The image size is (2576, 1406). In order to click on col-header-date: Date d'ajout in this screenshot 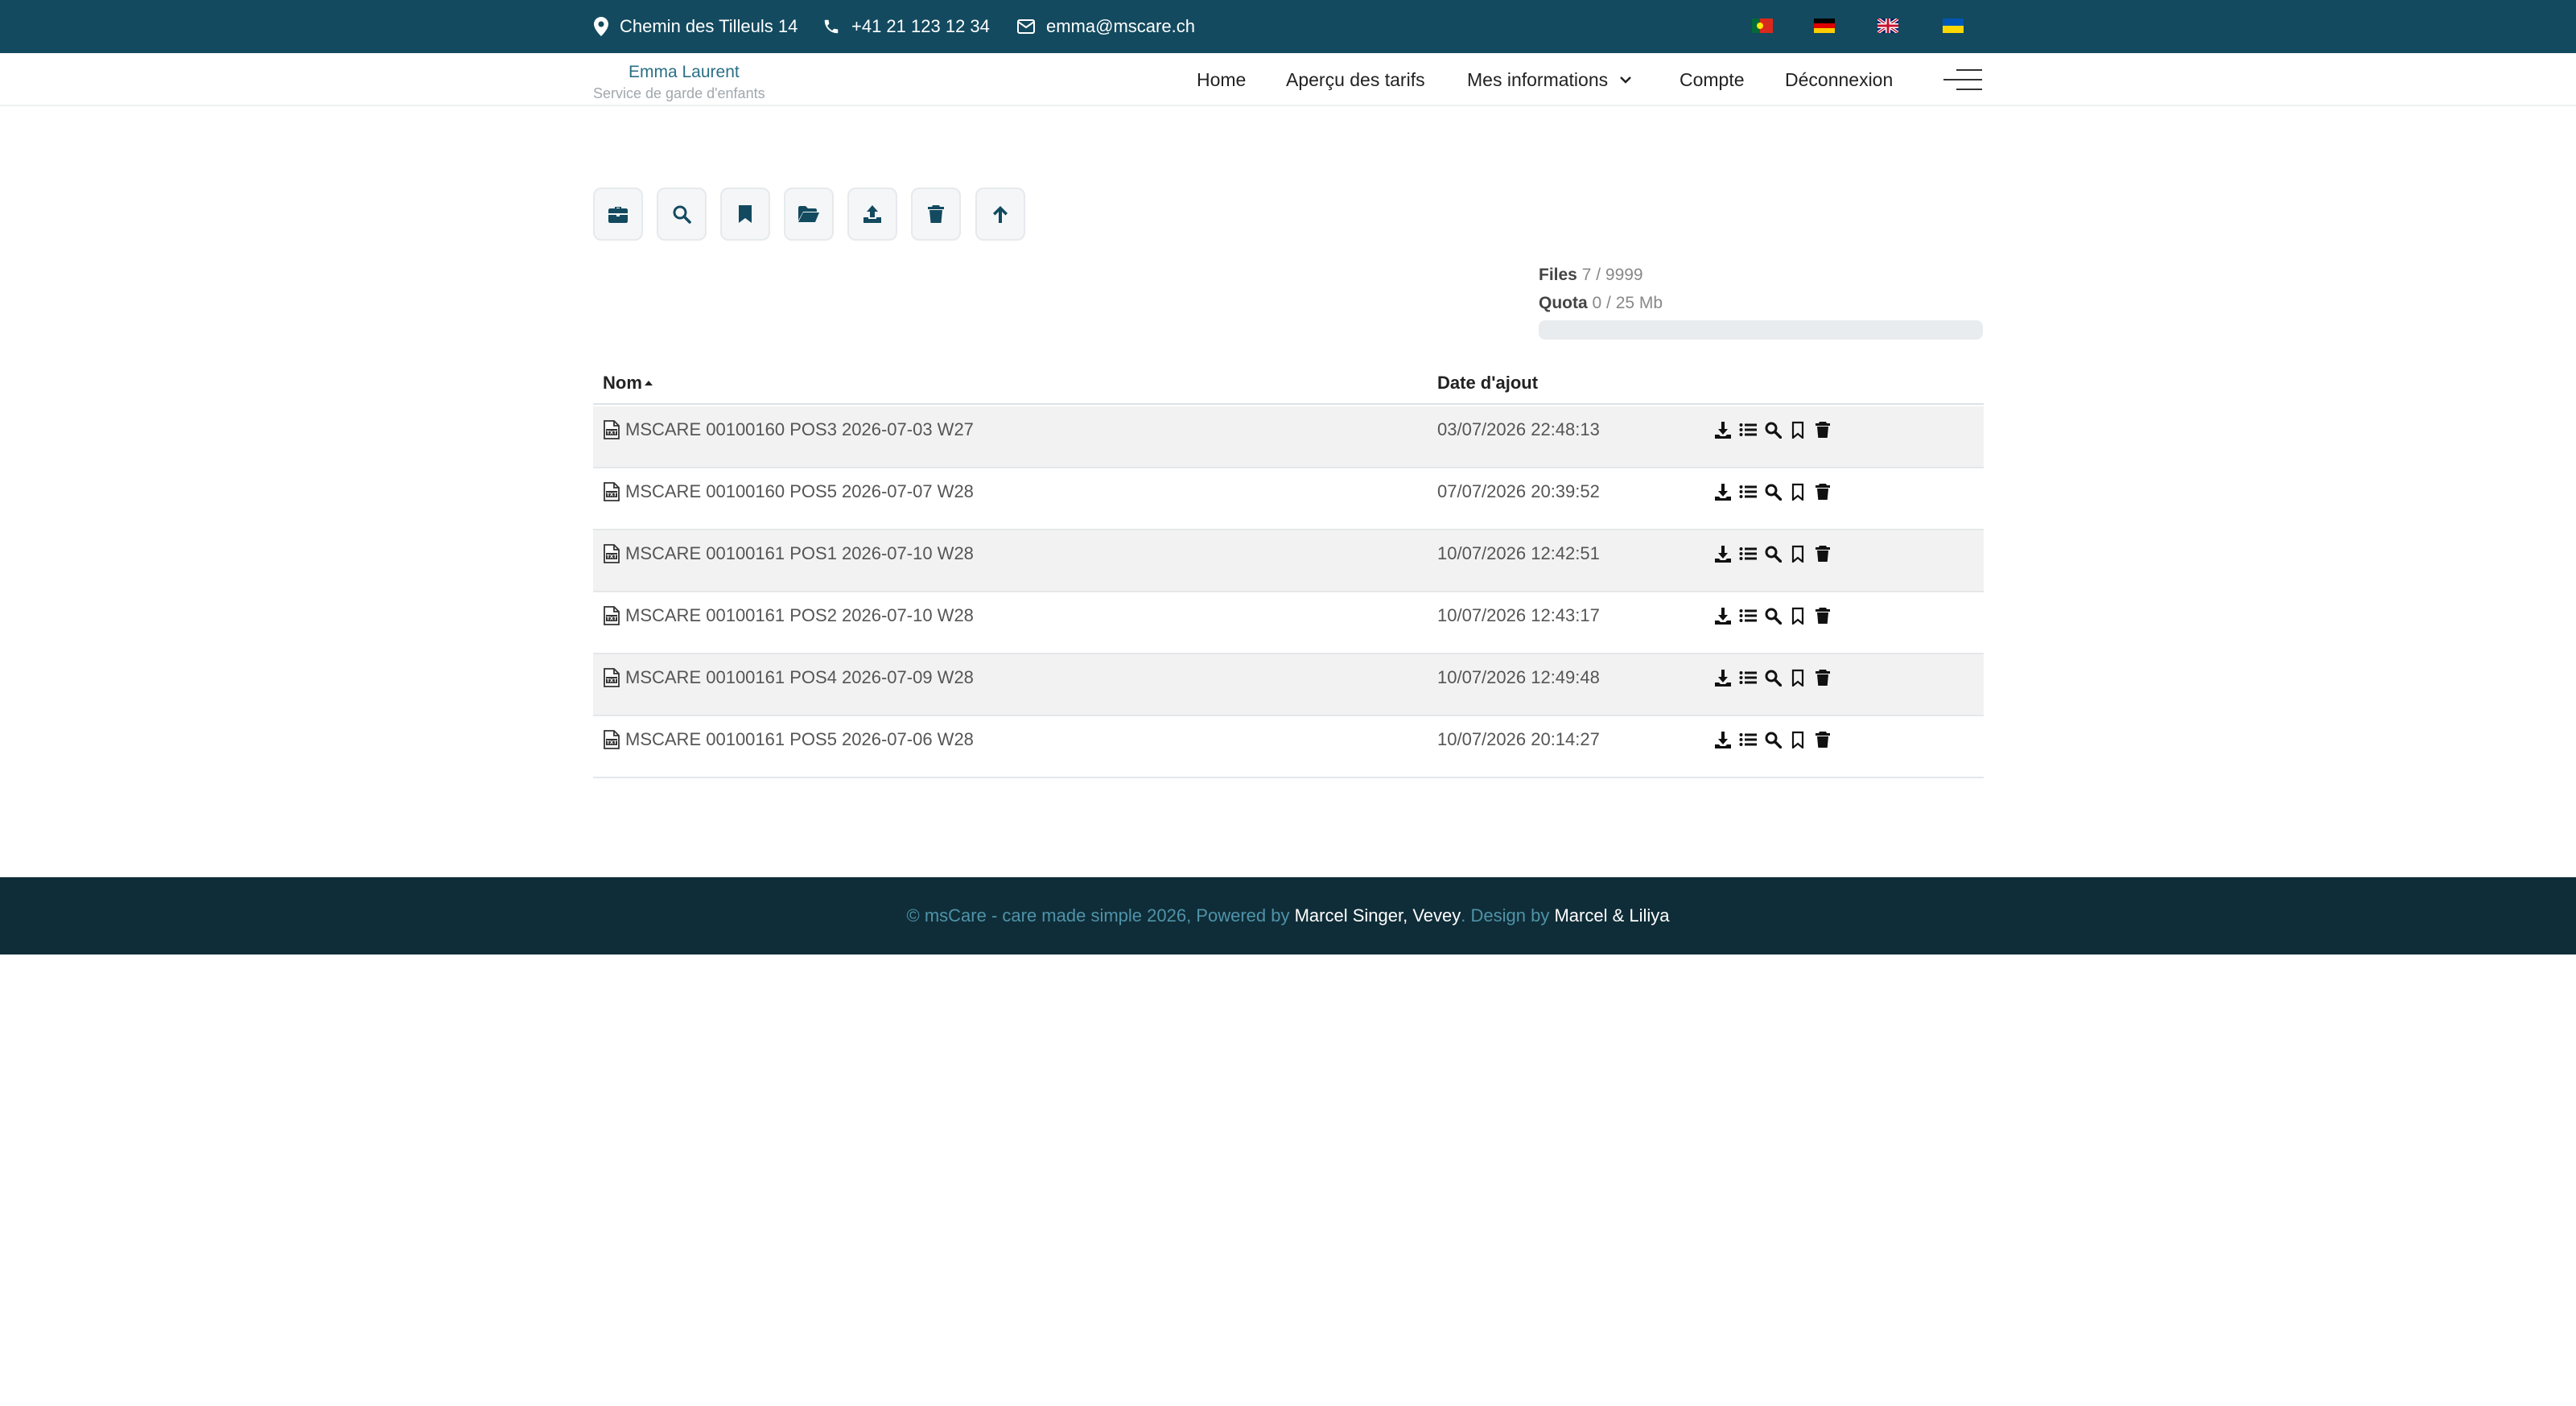, I will do `click(1487, 383)`.